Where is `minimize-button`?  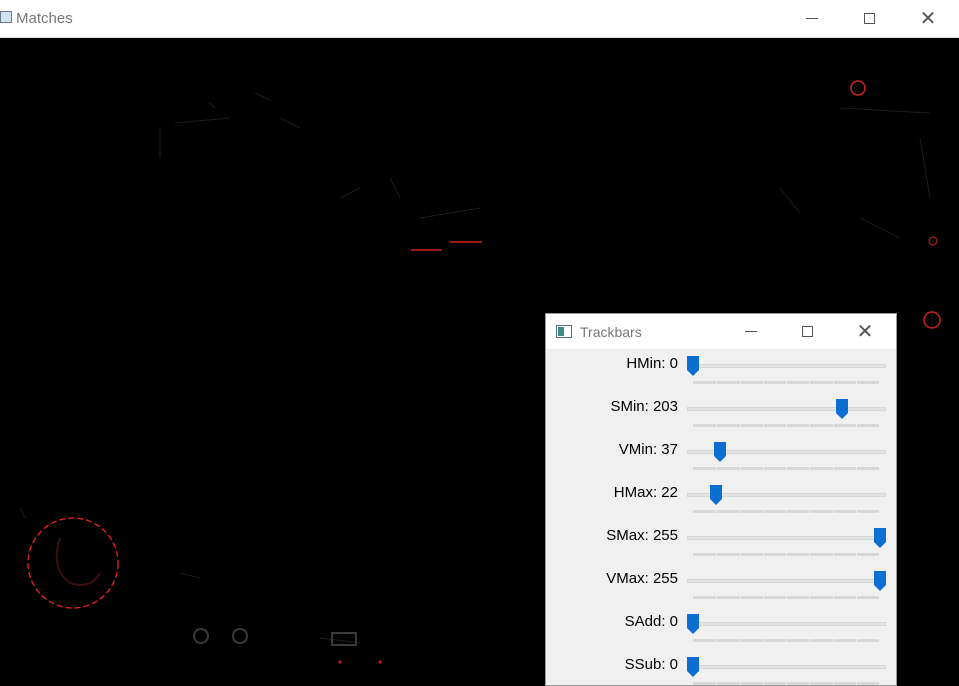 minimize-button is located at coordinates (812, 18).